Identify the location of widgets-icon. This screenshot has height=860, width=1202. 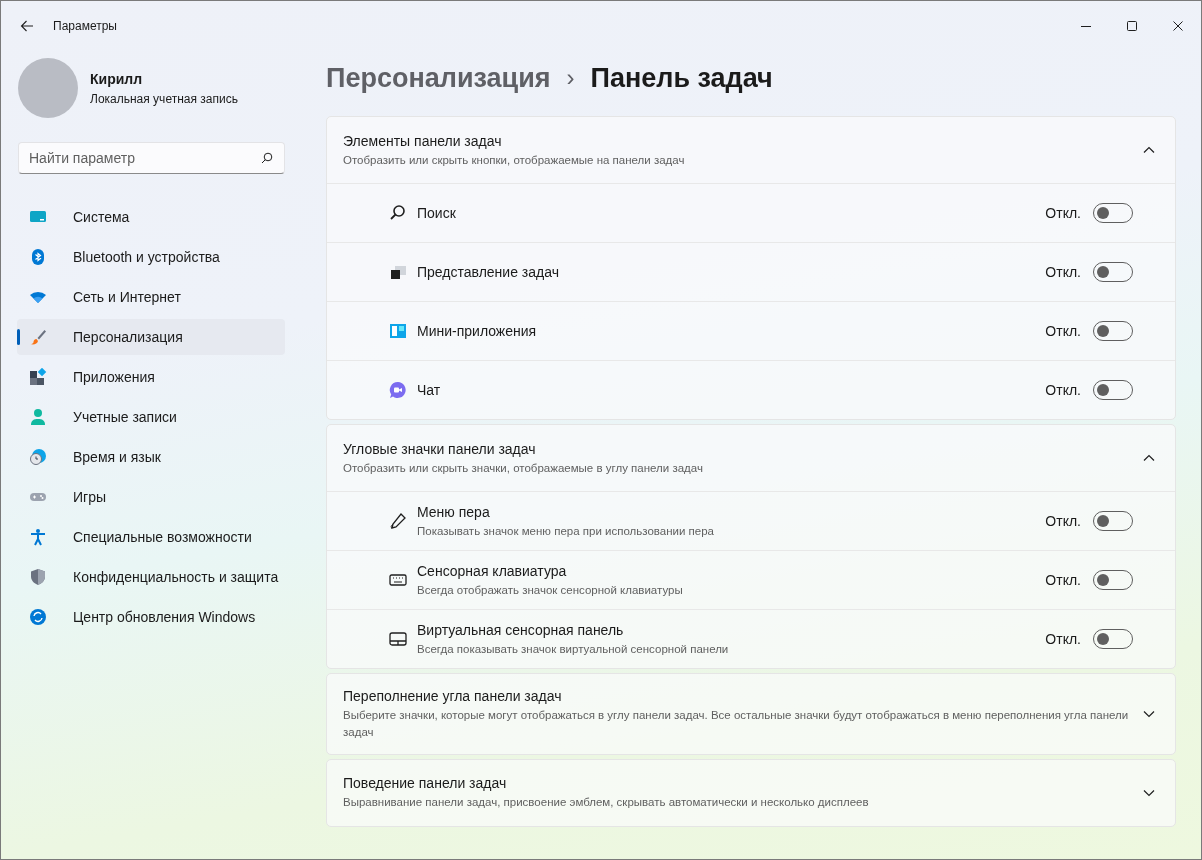
(398, 331).